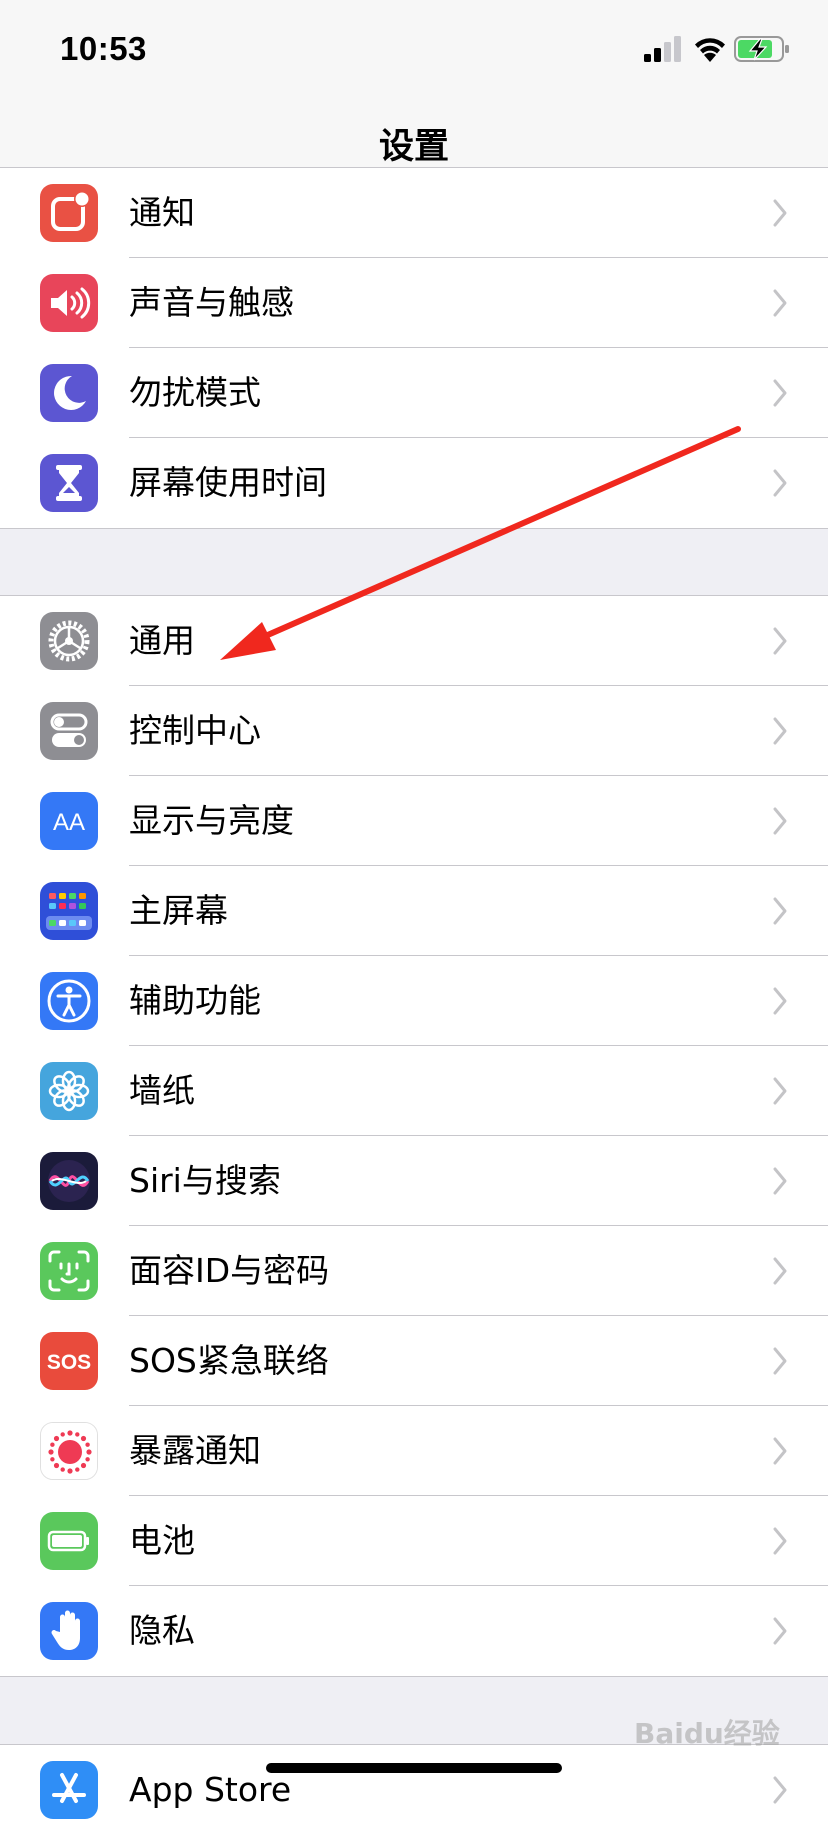  What do you see at coordinates (414, 1768) in the screenshot?
I see `home-indicator` at bounding box center [414, 1768].